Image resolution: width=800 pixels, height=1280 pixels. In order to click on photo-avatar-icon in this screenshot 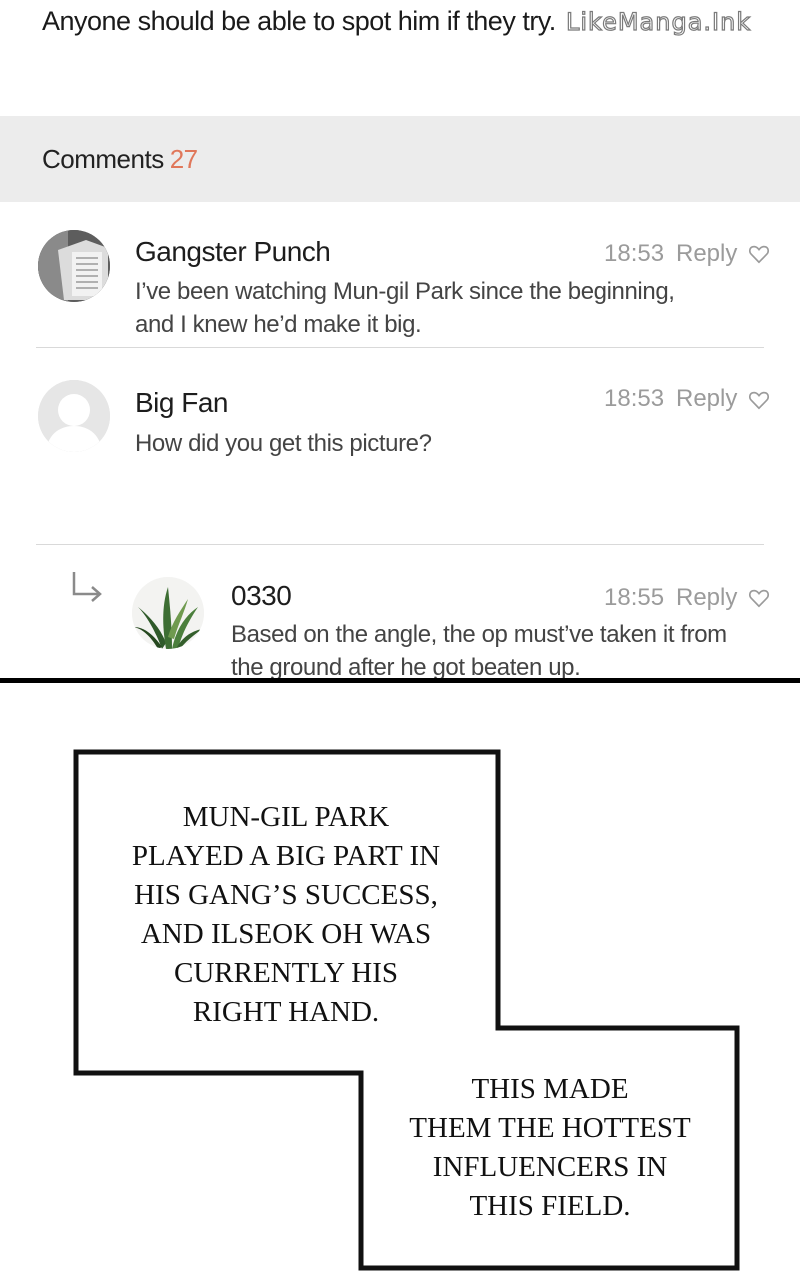, I will do `click(74, 266)`.